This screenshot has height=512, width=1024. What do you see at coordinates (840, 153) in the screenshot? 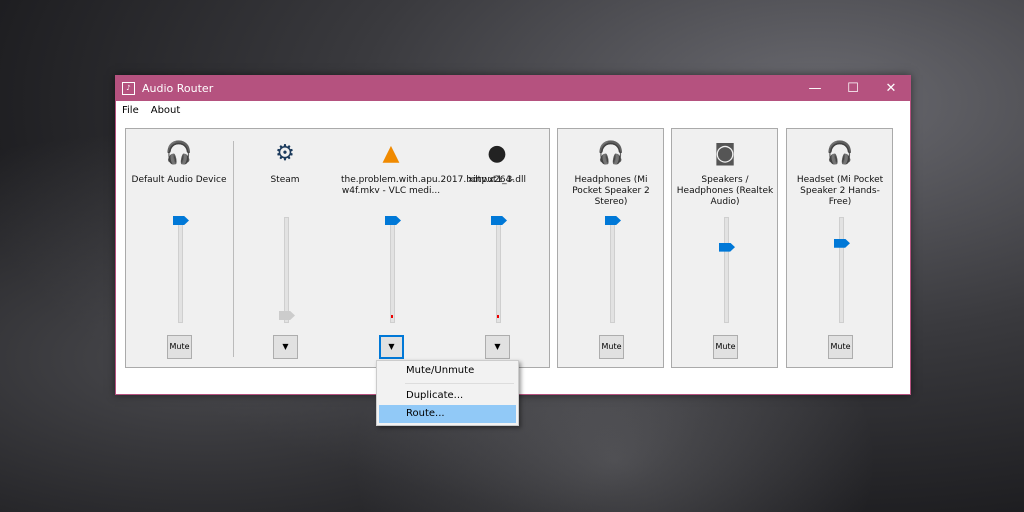
I see `headset-icon: 🎧` at bounding box center [840, 153].